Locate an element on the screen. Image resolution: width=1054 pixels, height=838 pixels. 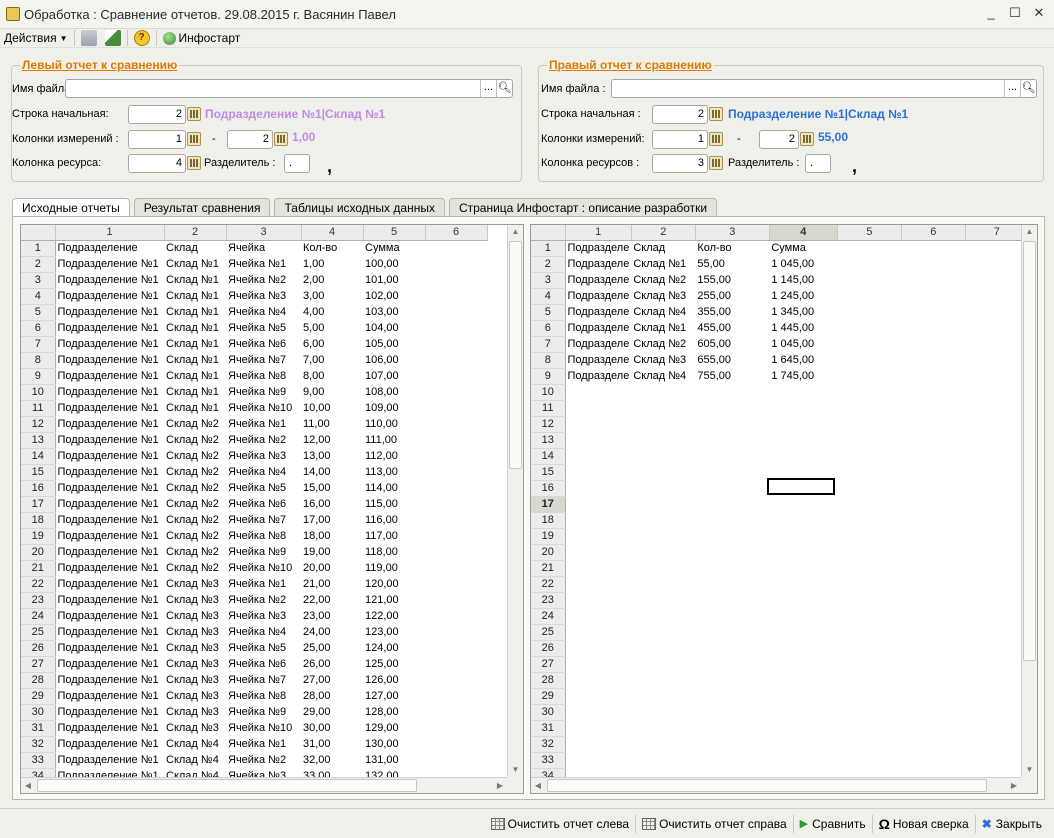
grid-cell: 255,00 is located at coordinates (732, 297).